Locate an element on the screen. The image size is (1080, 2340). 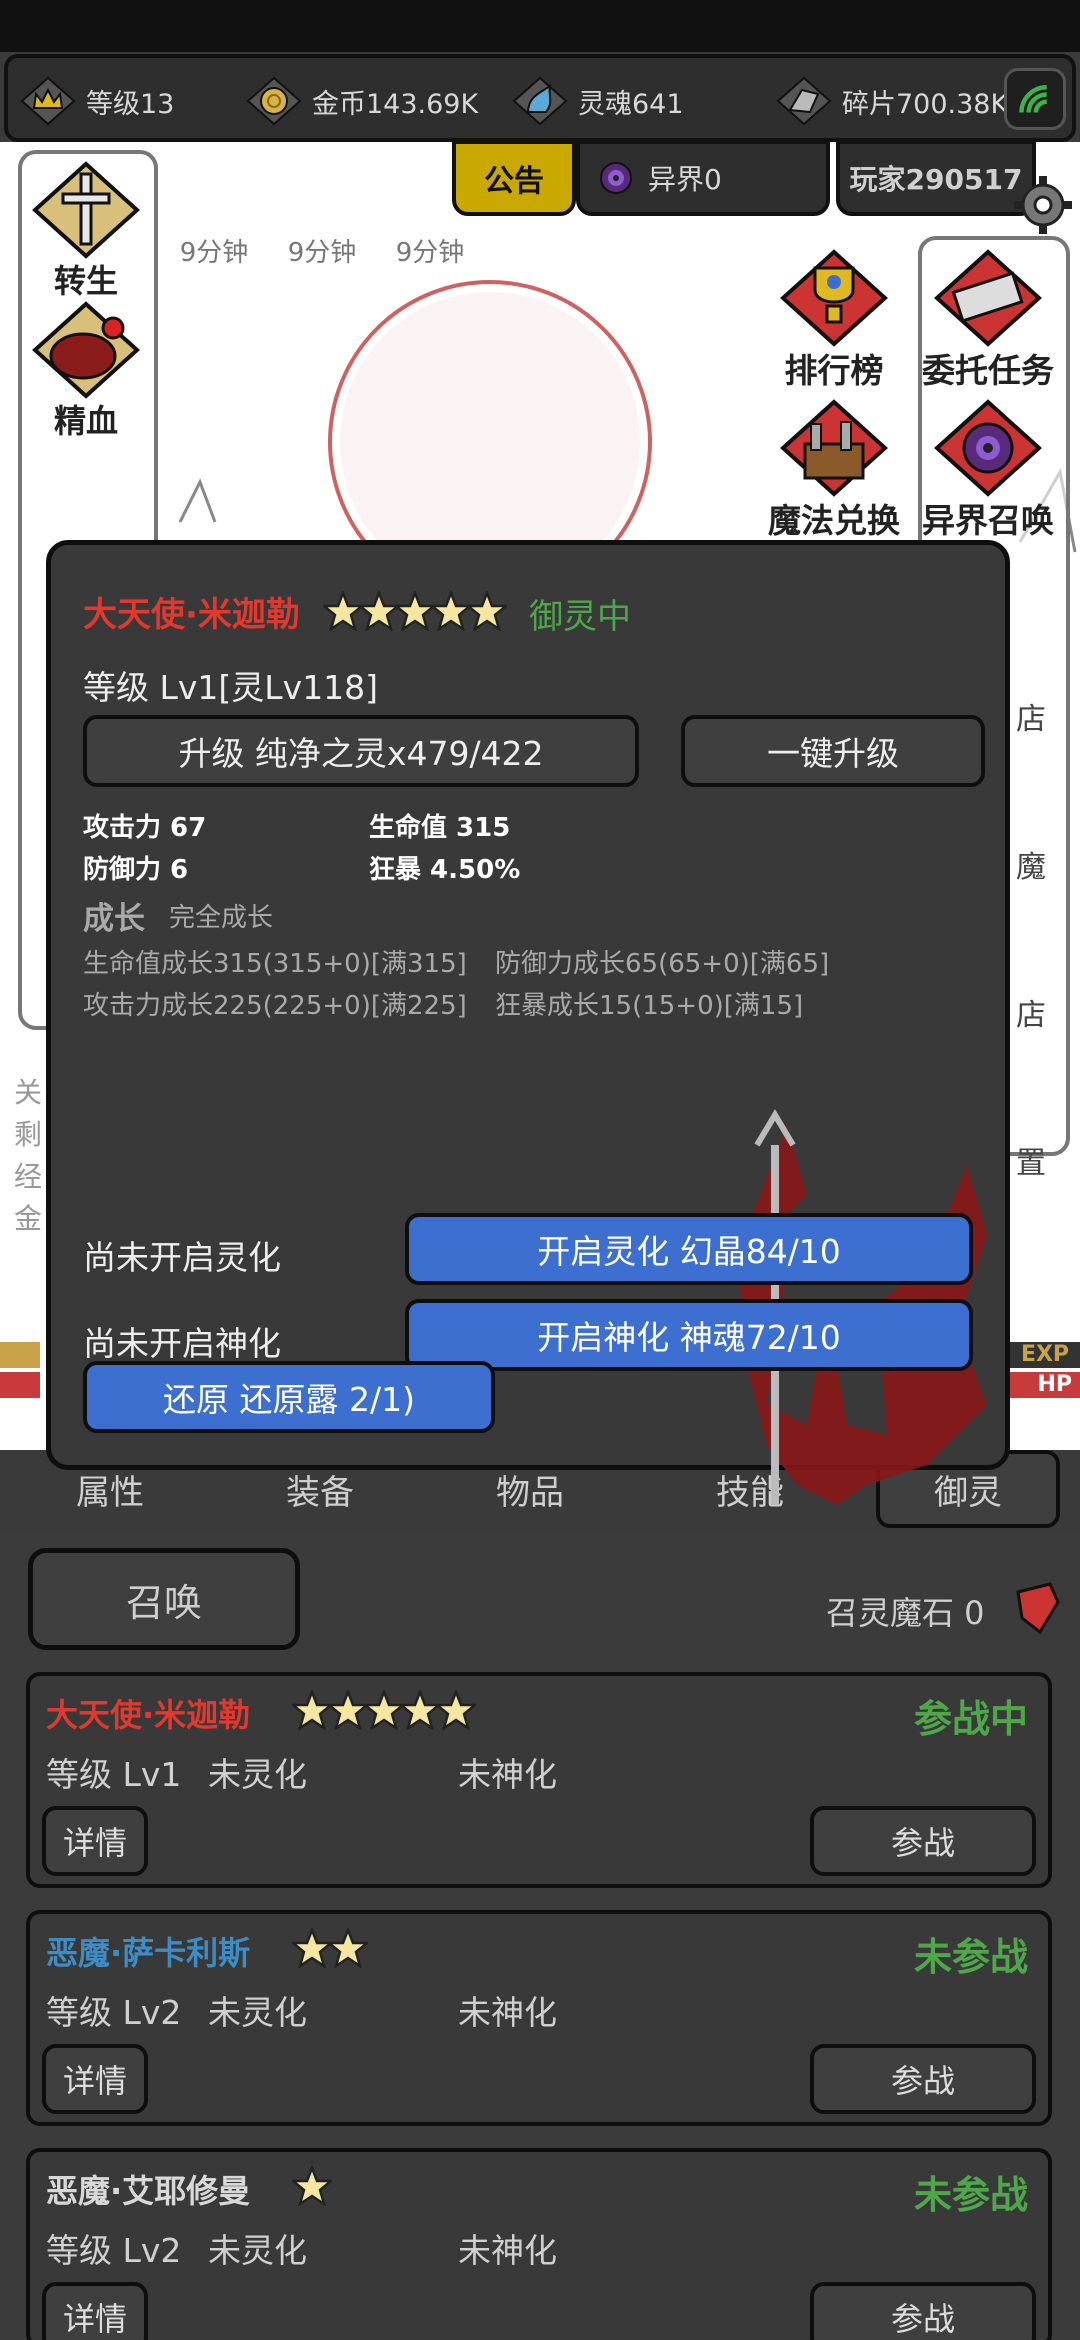
dialog-level: 等级 Lv1[灵Lv118] is located at coordinates (231, 687).